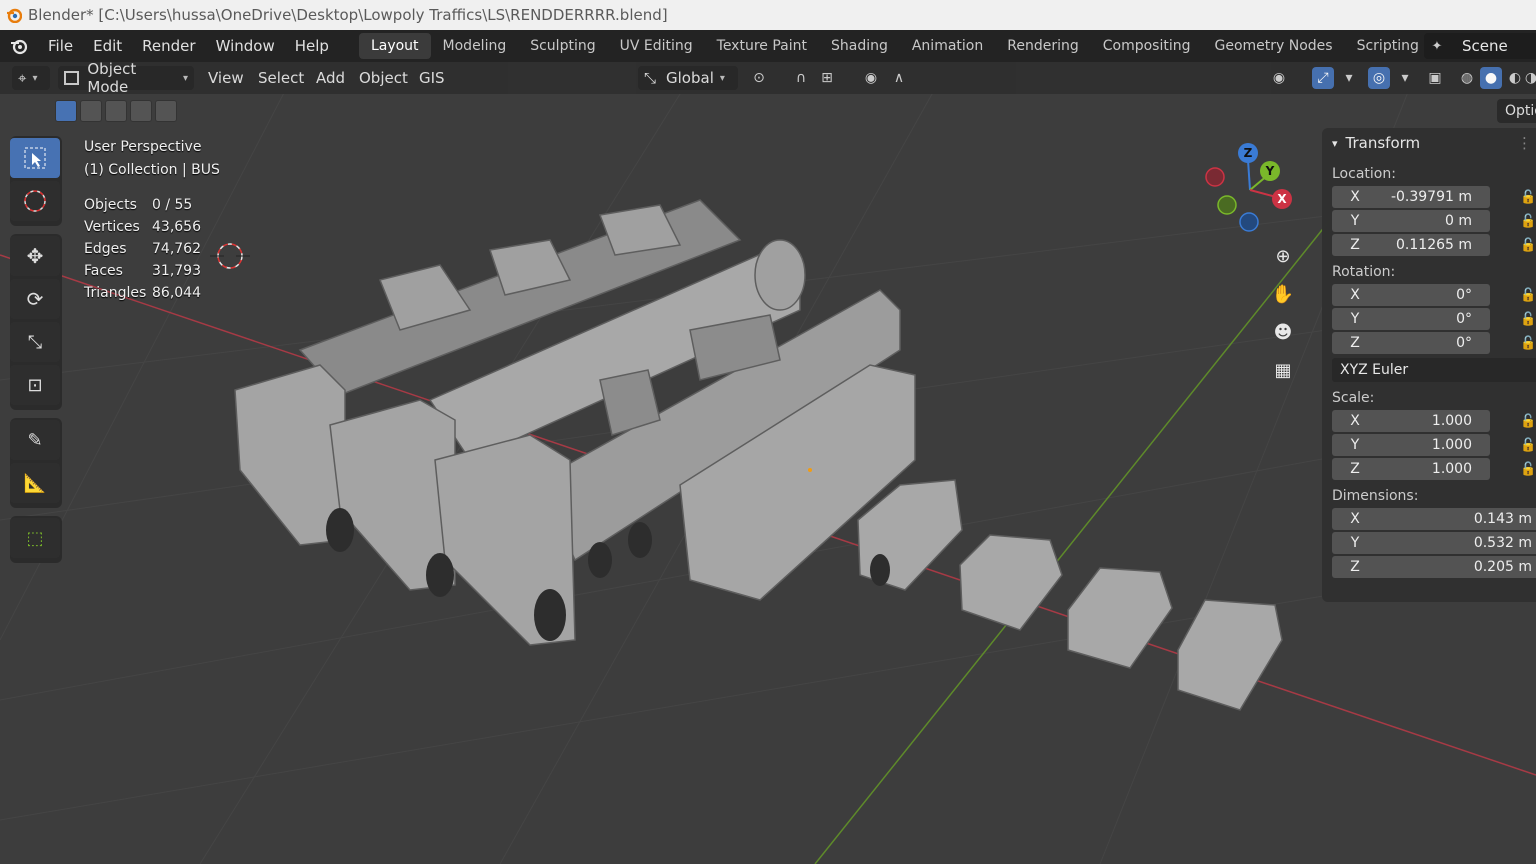  What do you see at coordinates (1434, 295) in the screenshot?
I see `rotation-x-field: X 0° 🔓` at bounding box center [1434, 295].